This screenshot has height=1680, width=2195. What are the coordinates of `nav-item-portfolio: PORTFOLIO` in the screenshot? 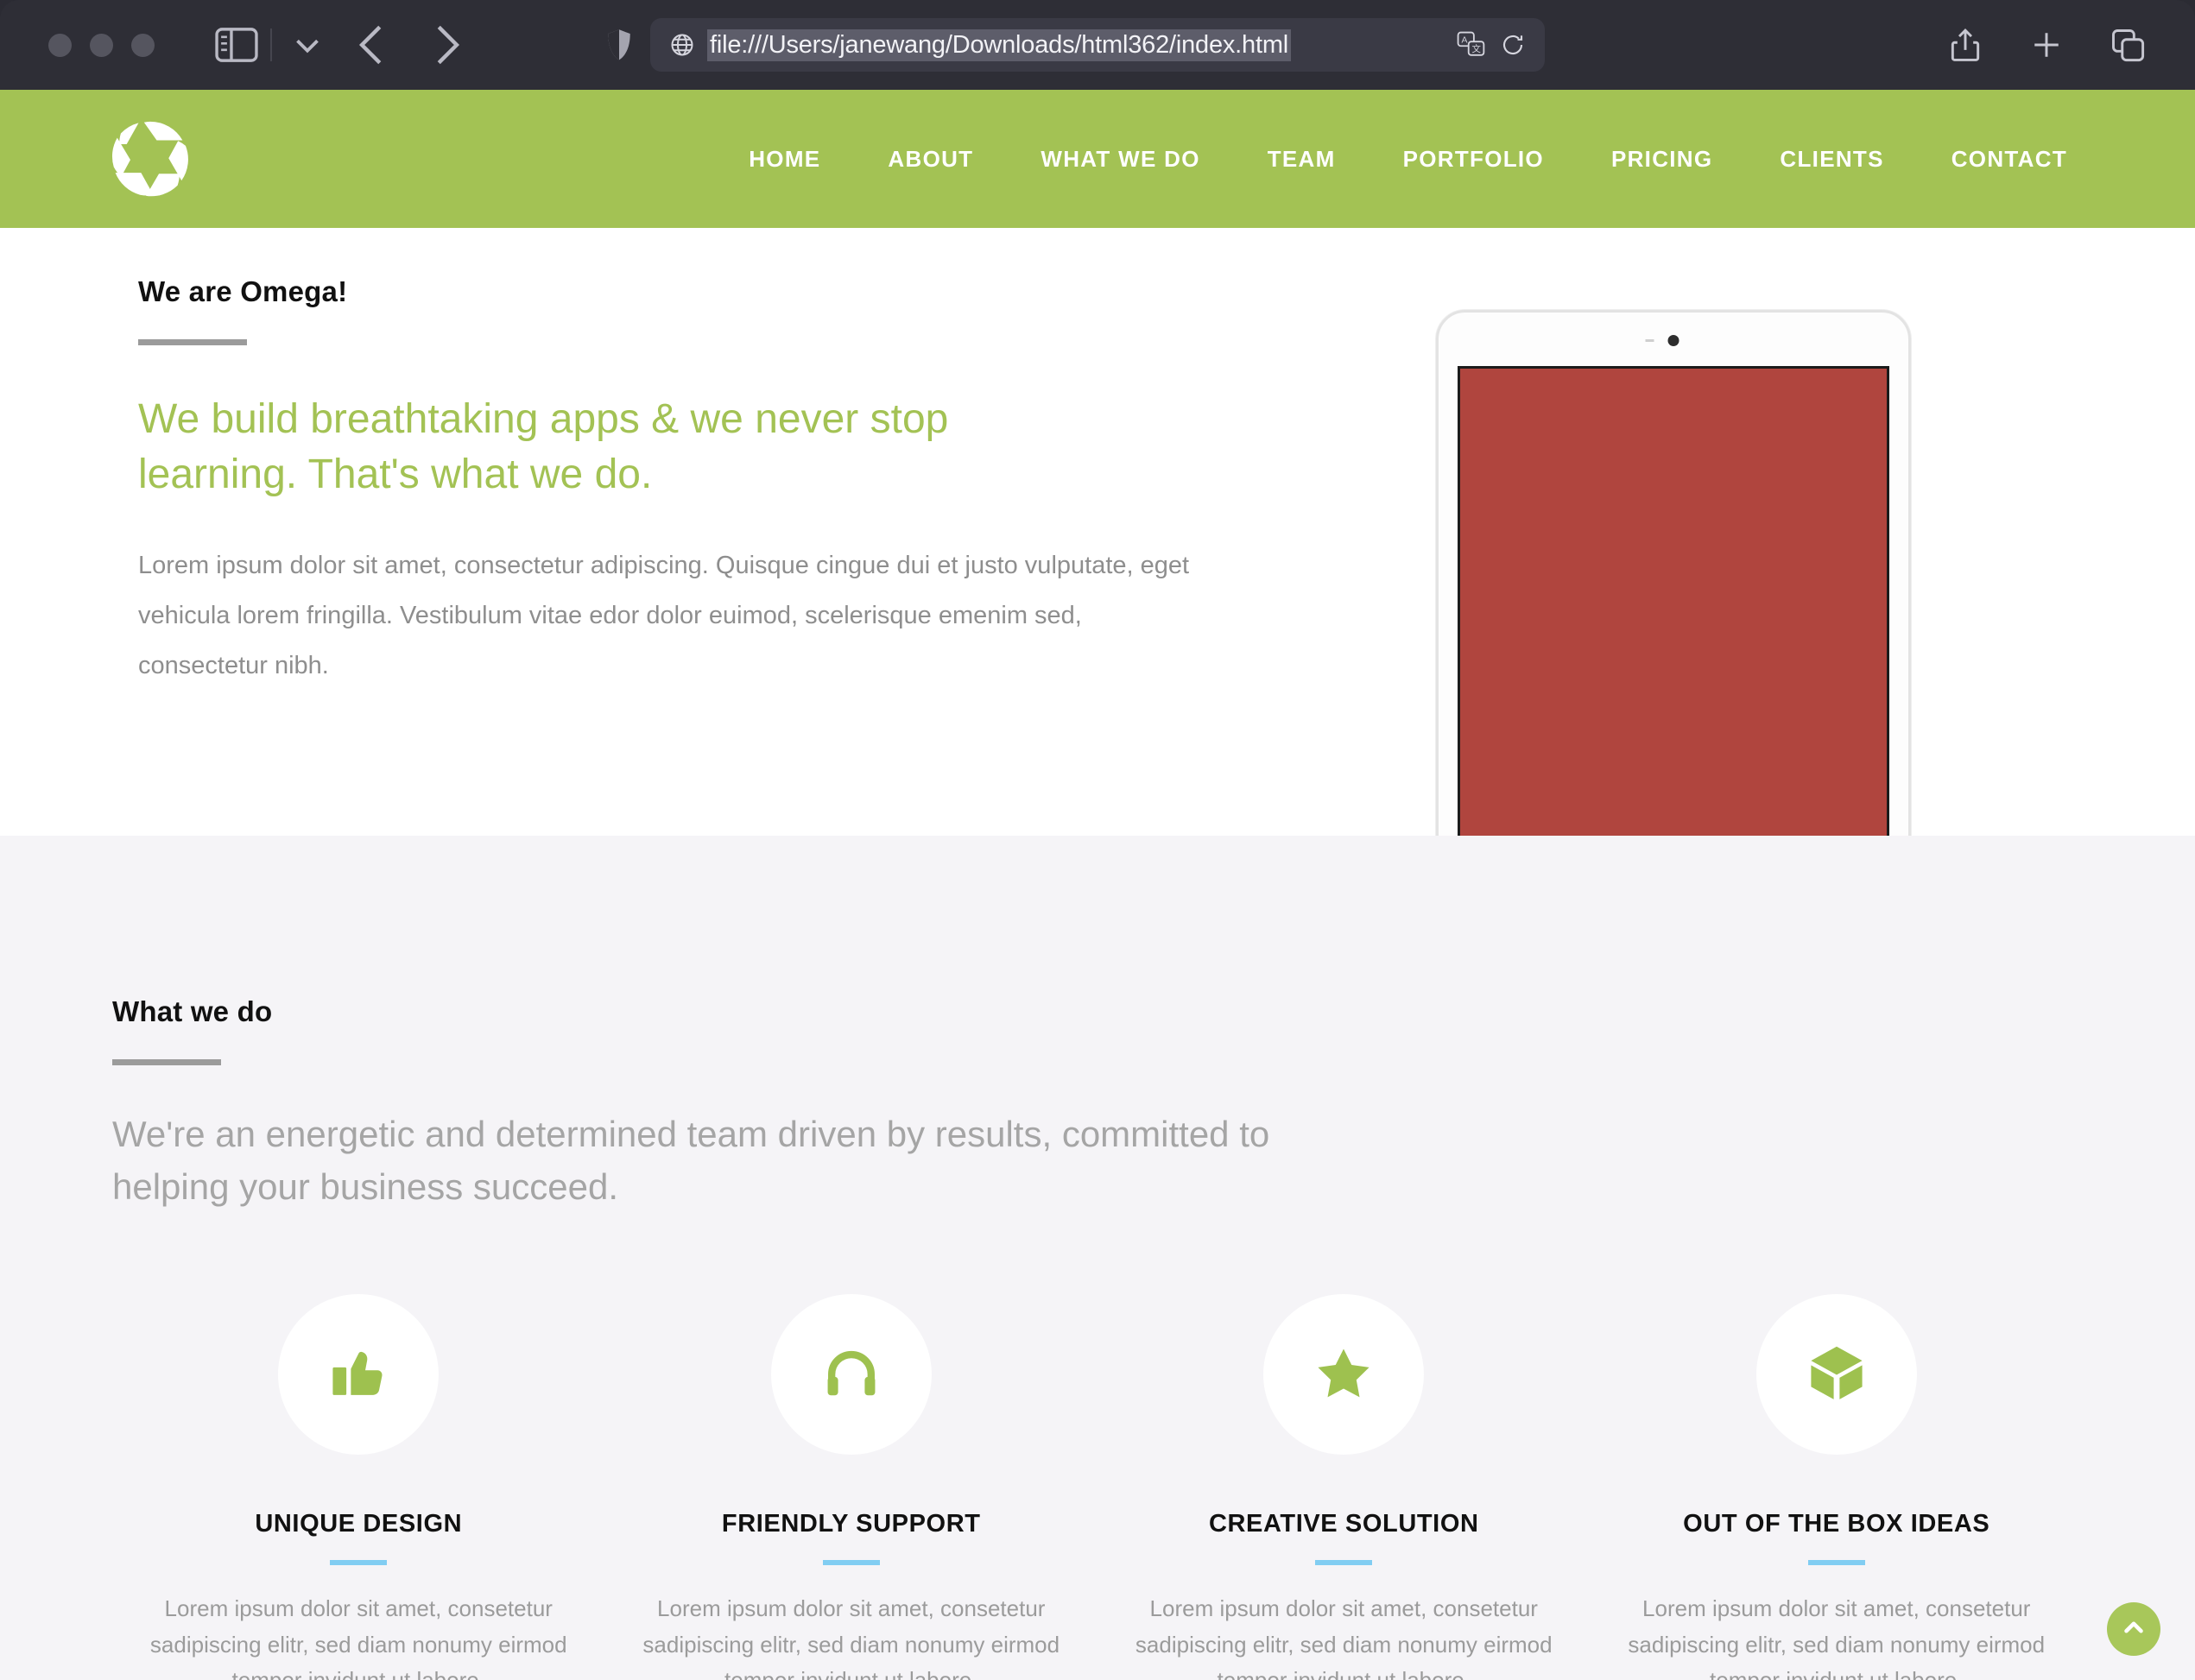 It's located at (1474, 159).